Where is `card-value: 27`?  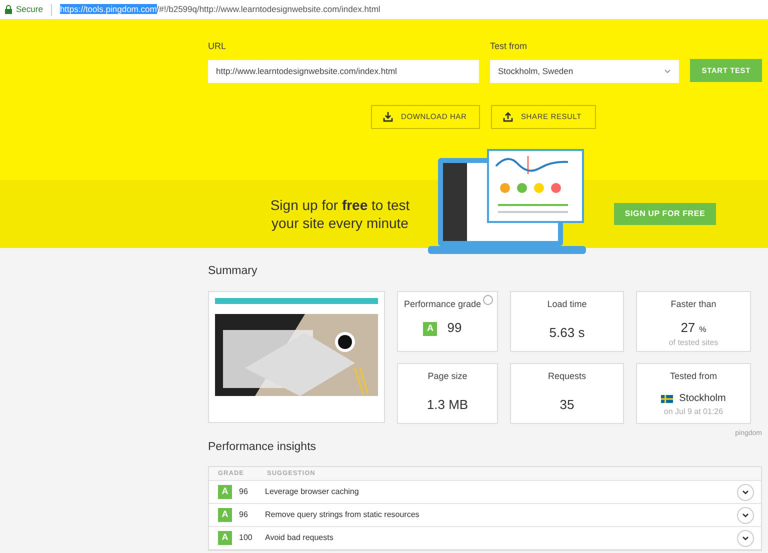
card-value: 27 is located at coordinates (688, 328).